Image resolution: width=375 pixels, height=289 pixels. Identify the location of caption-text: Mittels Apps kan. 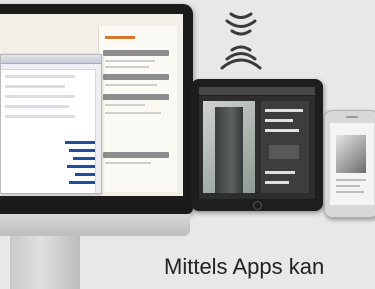
(244, 266).